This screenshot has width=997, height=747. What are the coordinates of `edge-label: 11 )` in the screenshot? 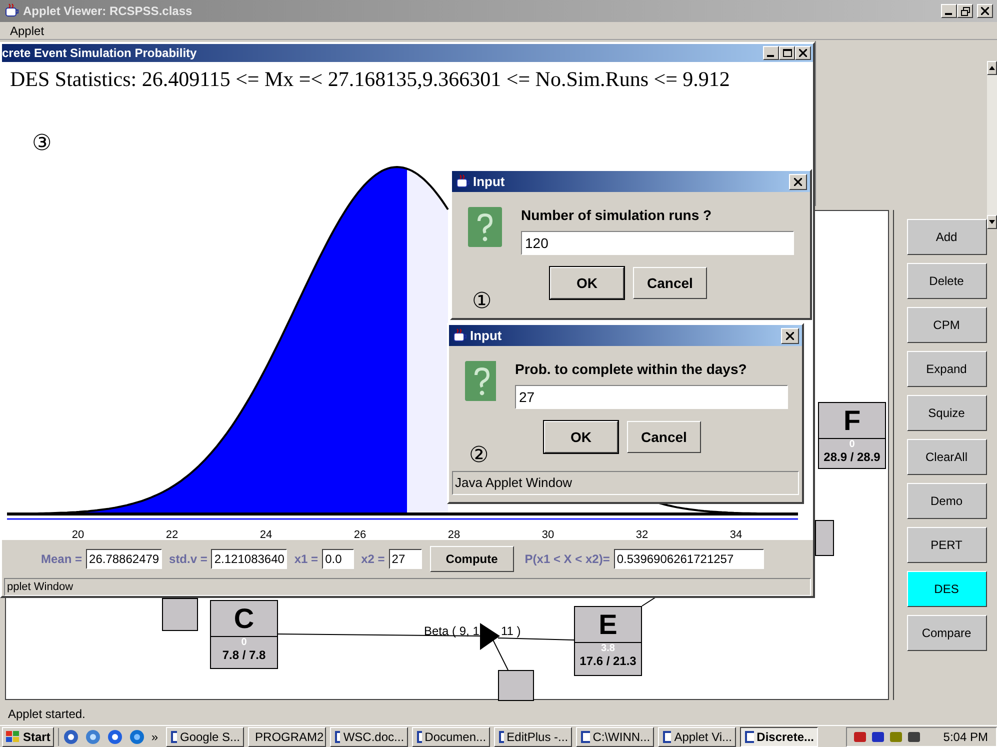 It's located at (511, 631).